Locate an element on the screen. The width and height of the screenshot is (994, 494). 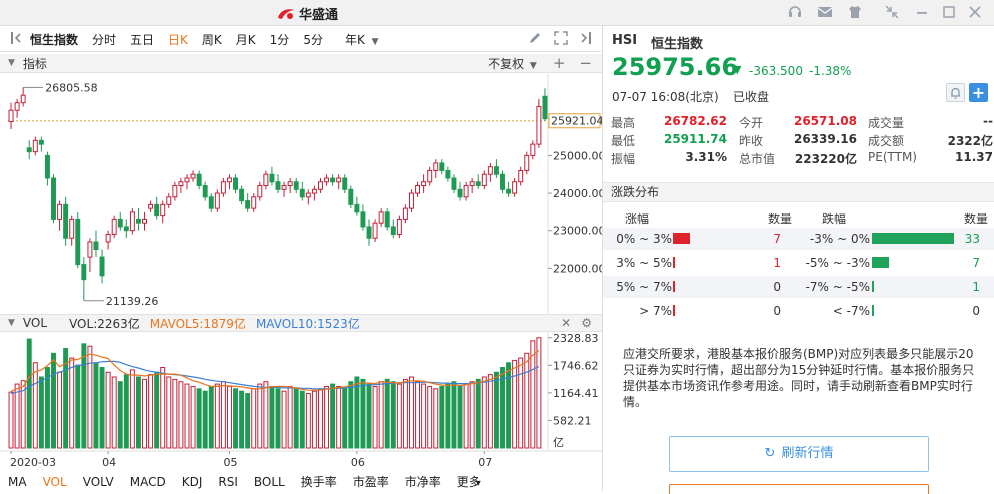
refresh-icon: ↻ is located at coordinates (770, 453).